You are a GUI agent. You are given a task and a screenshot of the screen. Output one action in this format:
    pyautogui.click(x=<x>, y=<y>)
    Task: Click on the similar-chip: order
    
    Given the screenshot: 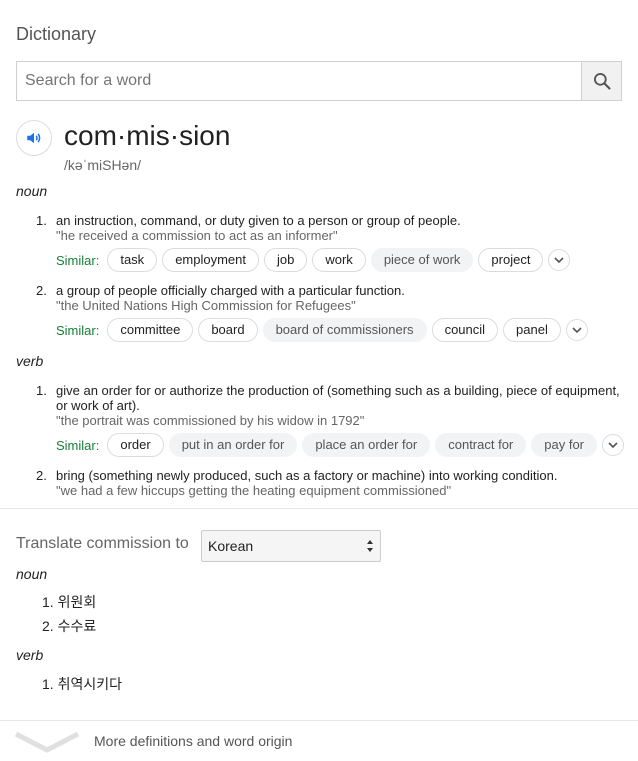 What is the action you would take?
    pyautogui.click(x=135, y=445)
    